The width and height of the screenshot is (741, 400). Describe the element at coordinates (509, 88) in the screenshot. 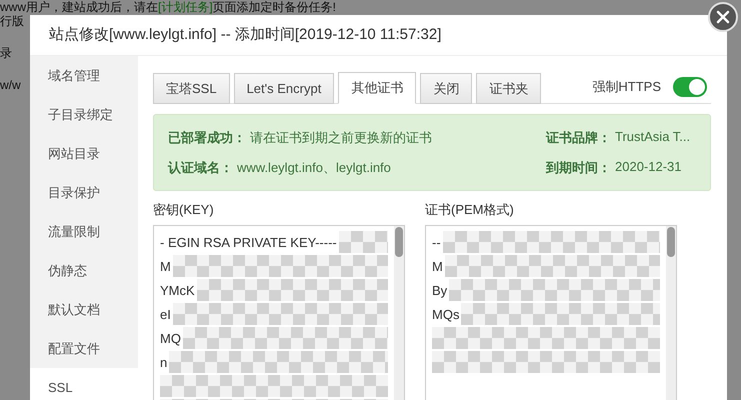

I see `tab: 证书夹` at that location.